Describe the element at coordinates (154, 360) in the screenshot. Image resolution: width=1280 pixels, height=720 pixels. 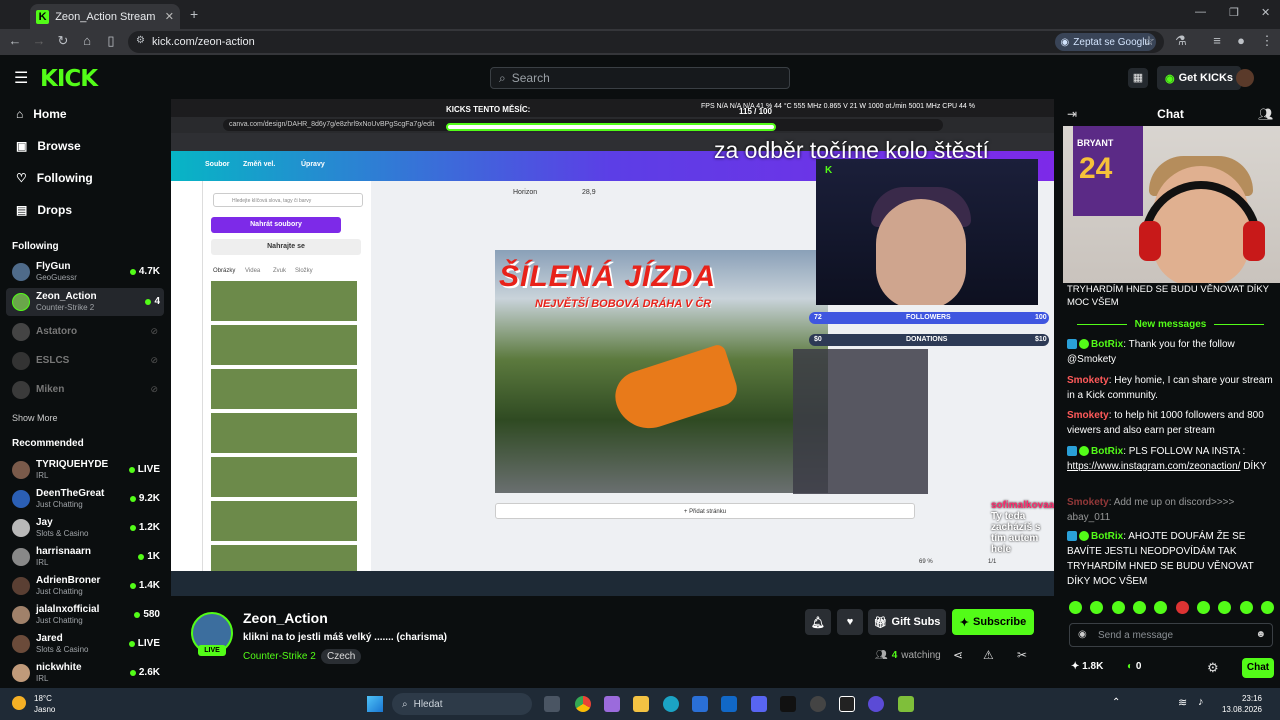
I see `offline-icon: ⊘` at that location.